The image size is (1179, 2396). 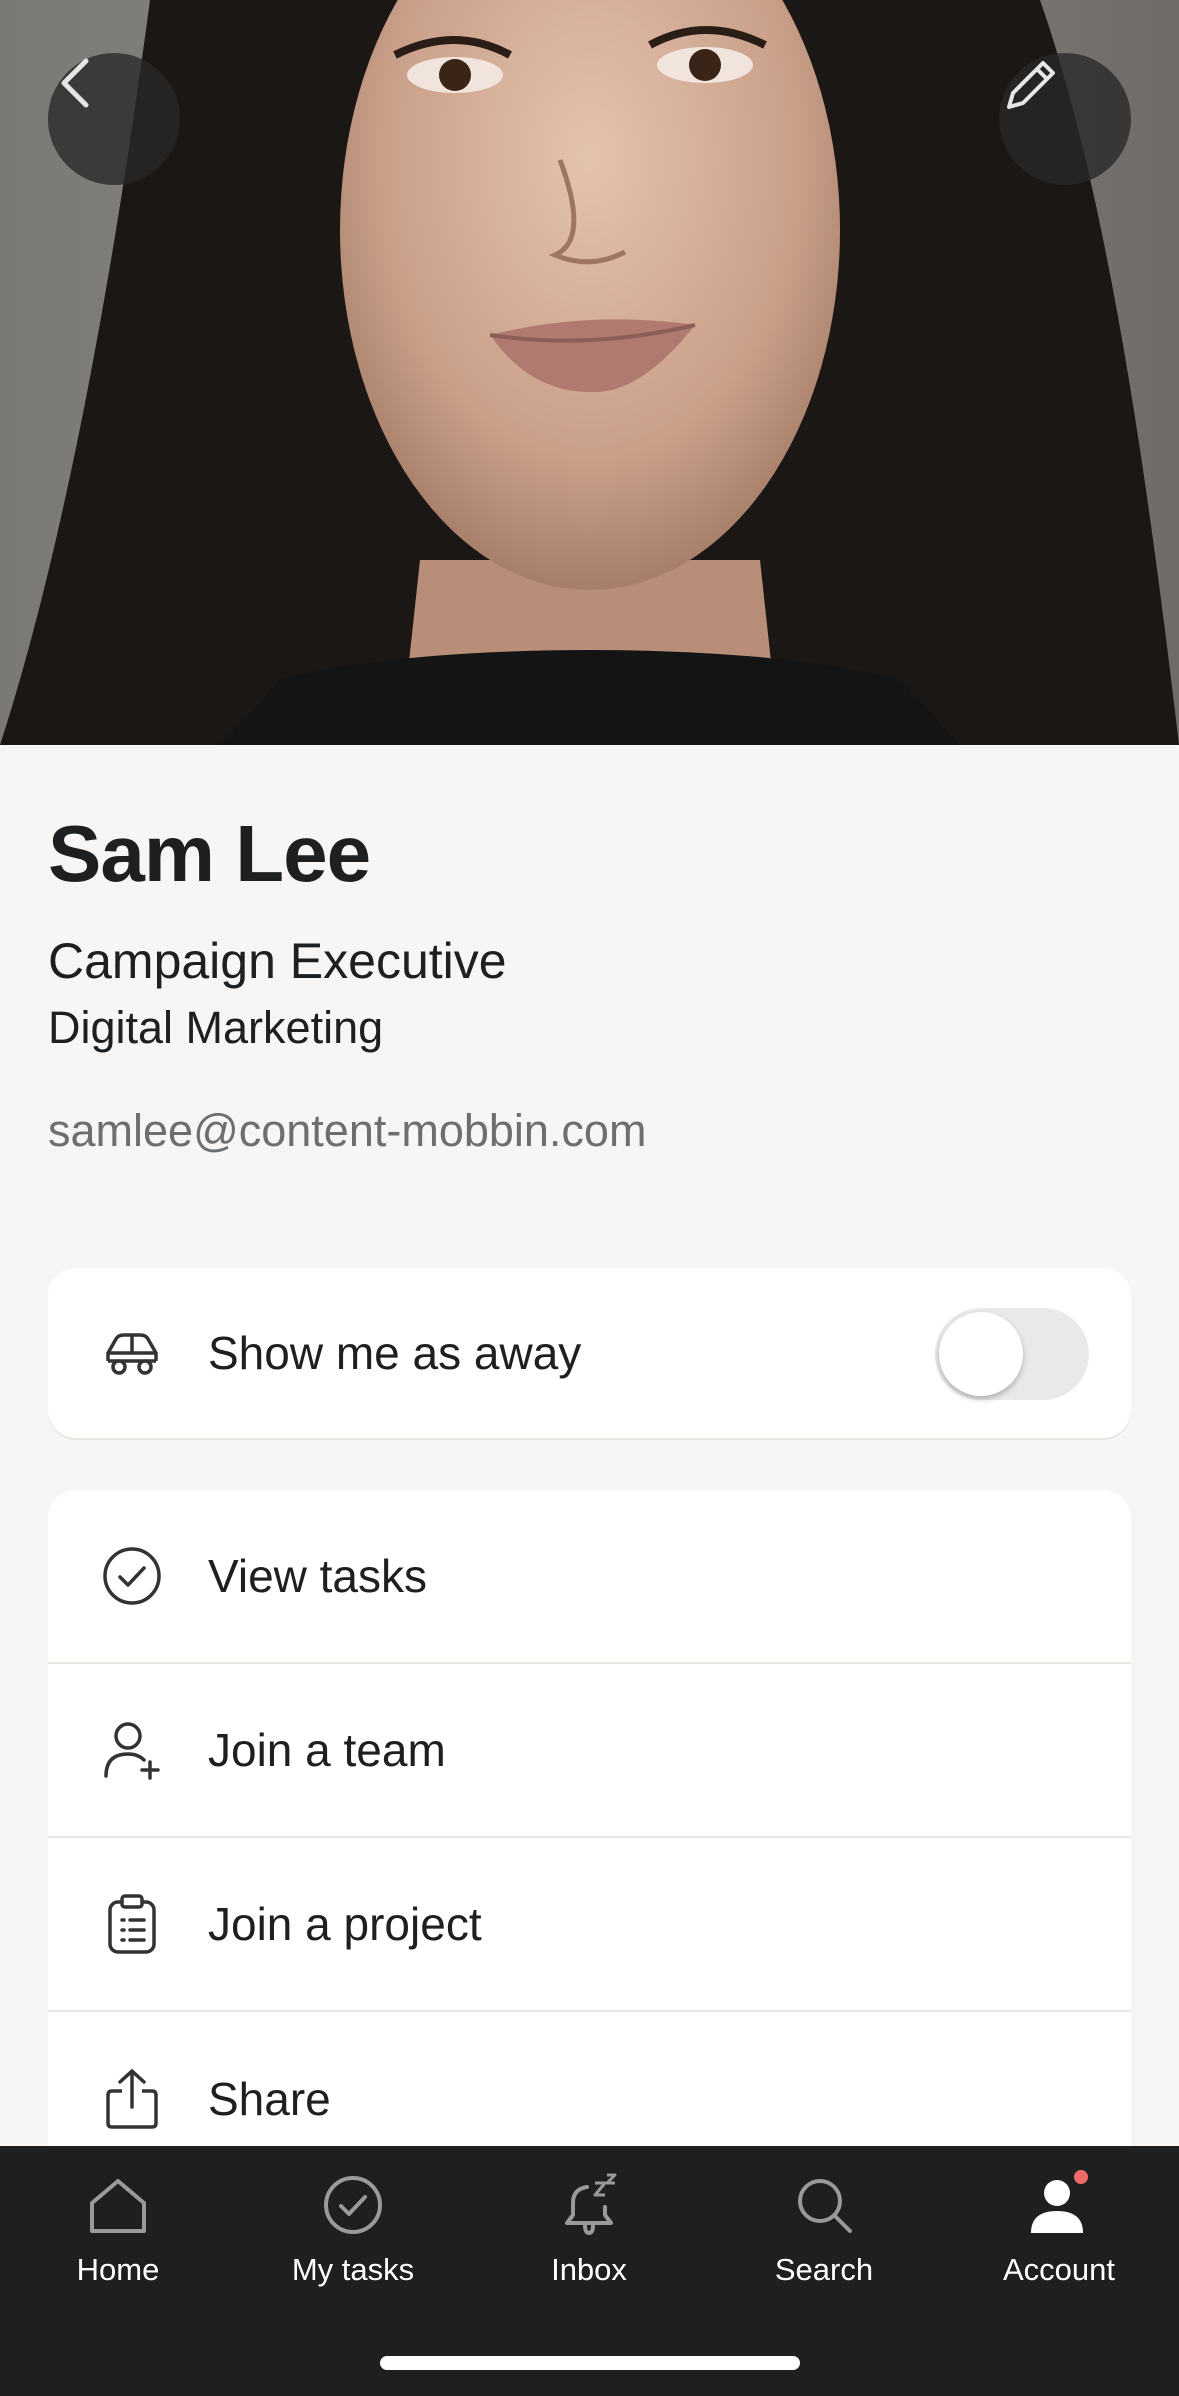 I want to click on tab-account: Account, so click(x=1059, y=2227).